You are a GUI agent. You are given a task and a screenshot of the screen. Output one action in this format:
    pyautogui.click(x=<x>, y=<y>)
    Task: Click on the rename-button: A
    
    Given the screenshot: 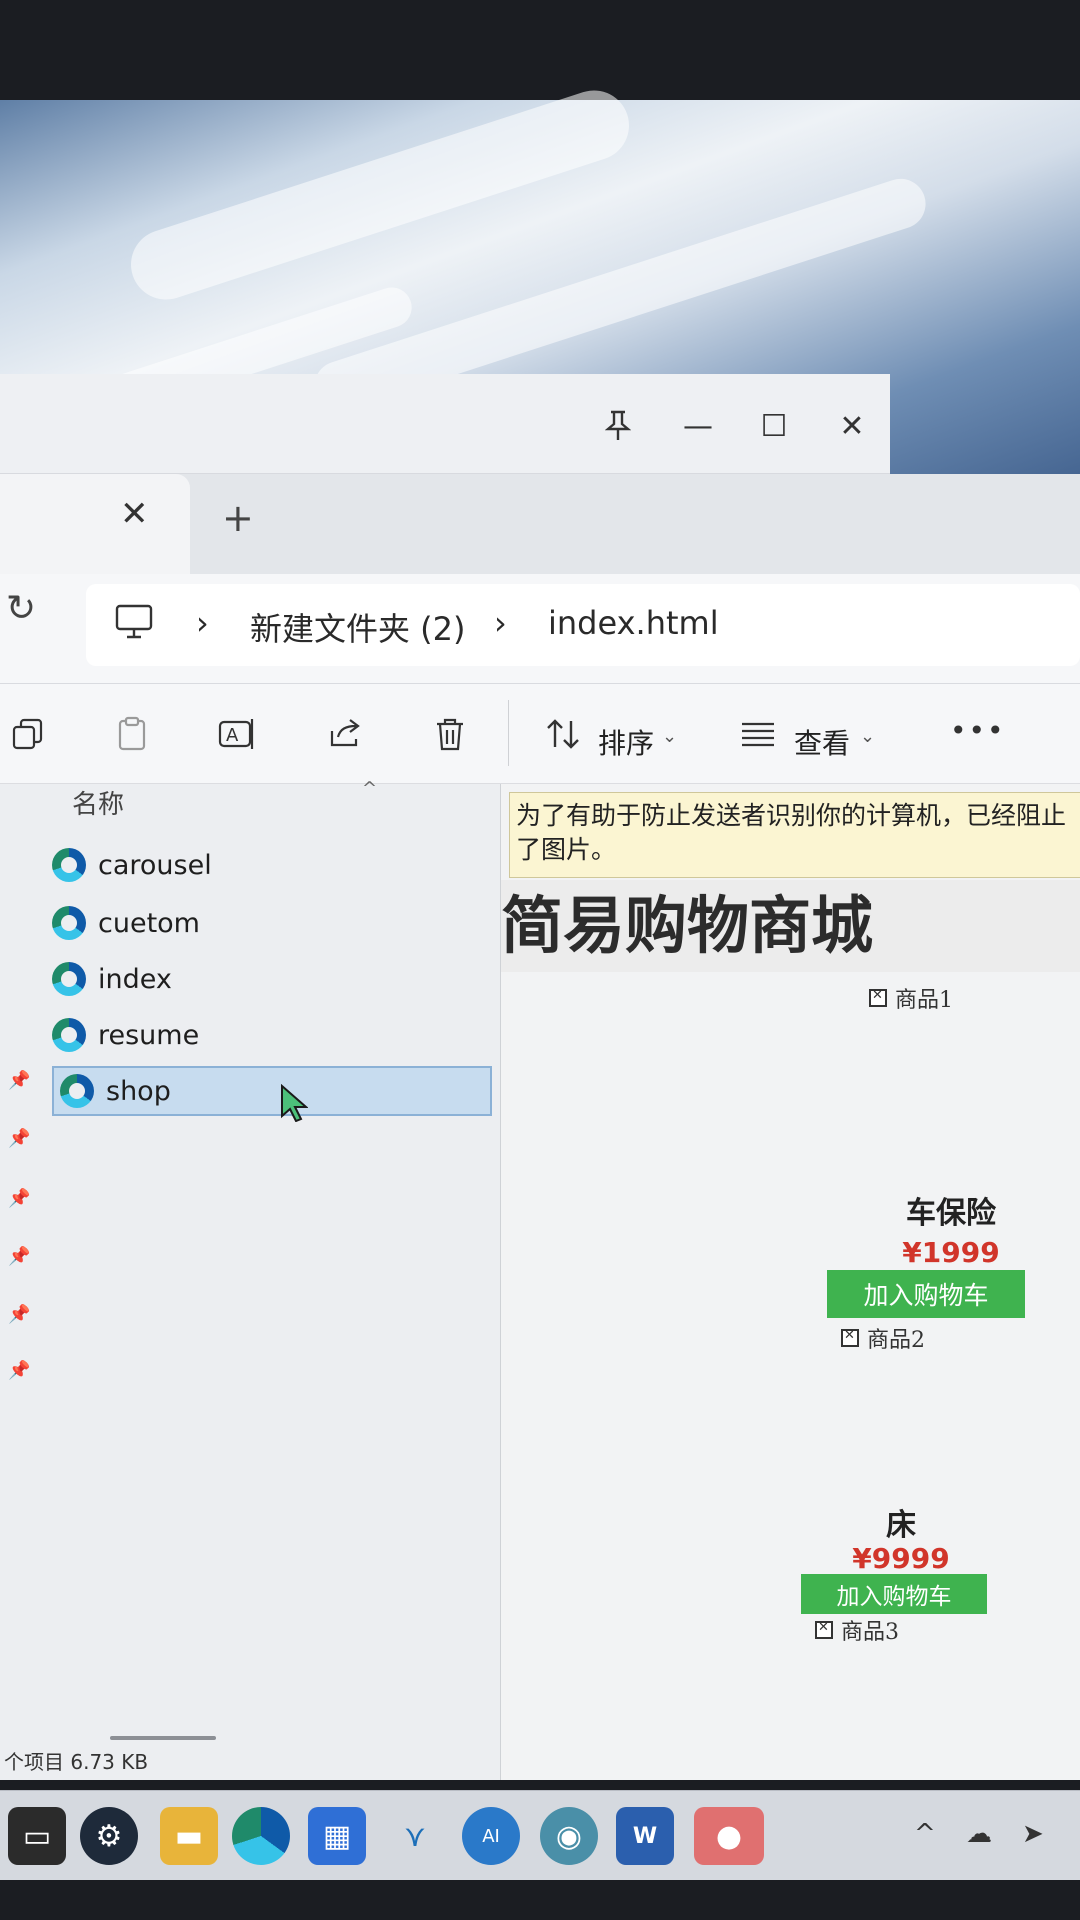 What is the action you would take?
    pyautogui.click(x=238, y=734)
    